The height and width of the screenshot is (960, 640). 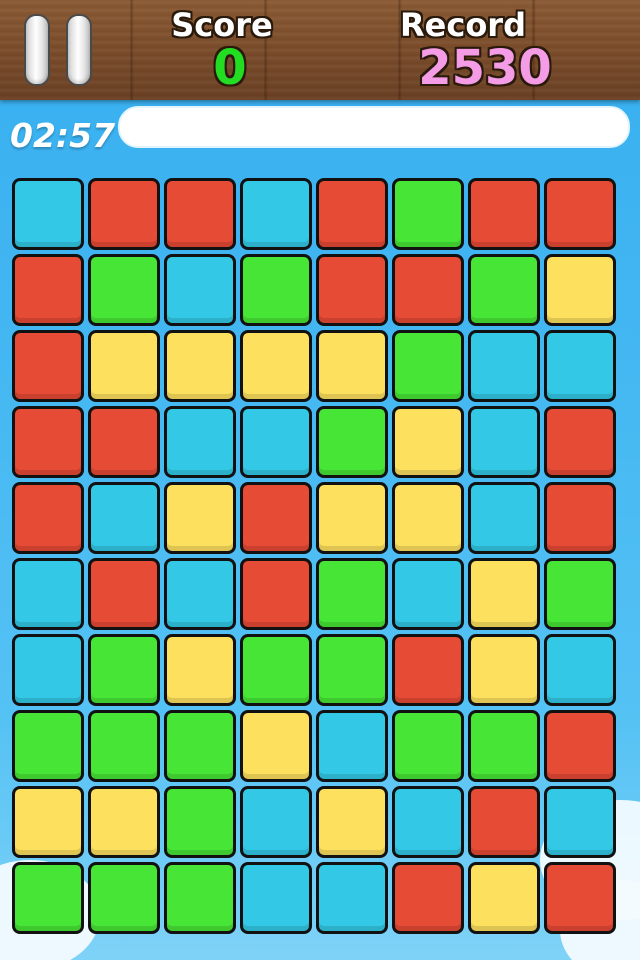 What do you see at coordinates (59, 50) in the screenshot?
I see `pause-button` at bounding box center [59, 50].